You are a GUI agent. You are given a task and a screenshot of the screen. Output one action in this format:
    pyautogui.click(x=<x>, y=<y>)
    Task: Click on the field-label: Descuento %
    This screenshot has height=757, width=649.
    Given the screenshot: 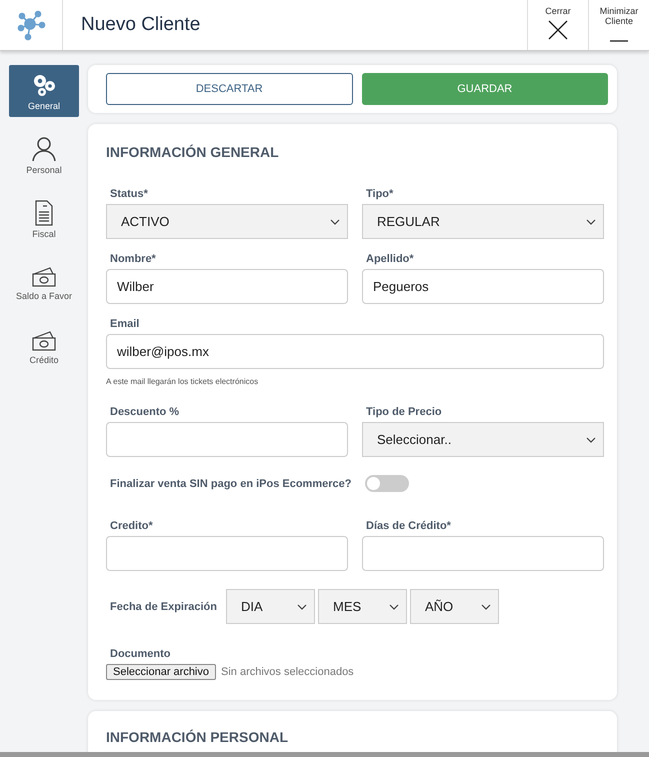 What is the action you would take?
    pyautogui.click(x=144, y=412)
    